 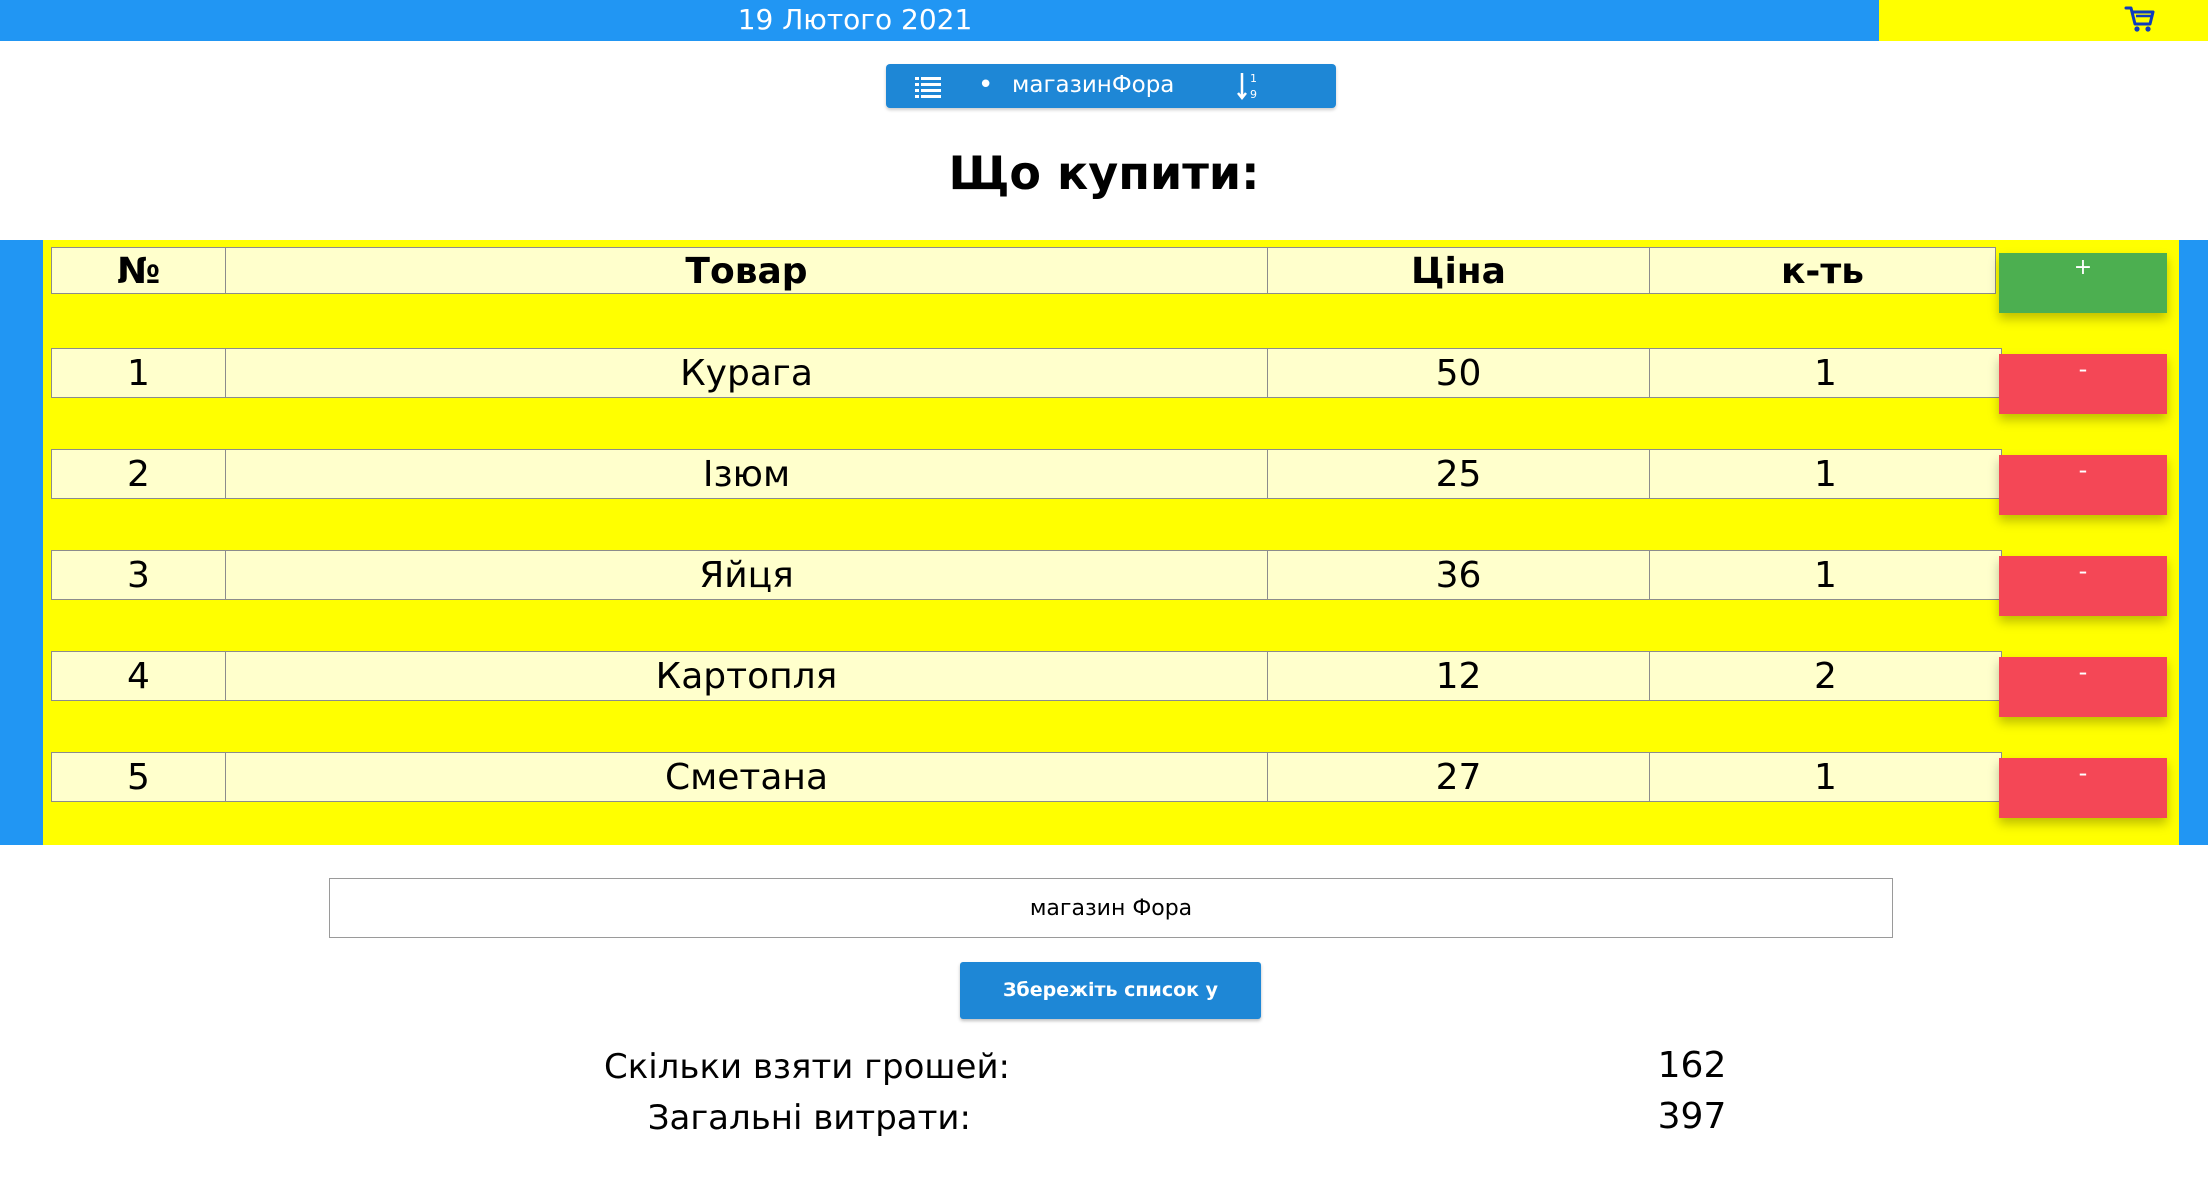 What do you see at coordinates (138, 474) in the screenshot?
I see `row-num: 2` at bounding box center [138, 474].